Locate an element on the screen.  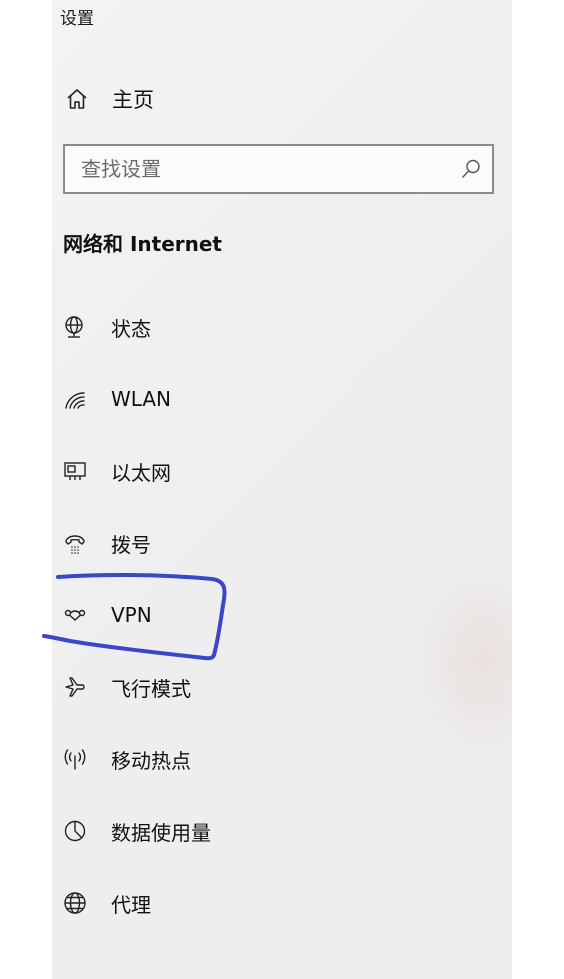
ethernet-icon is located at coordinates (75, 471).